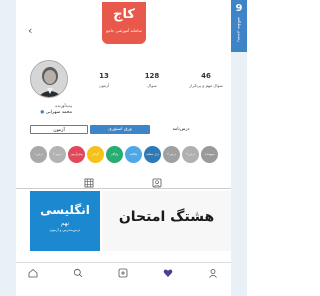 The image size is (320, 296). I want to click on tab-exam: آزمون, so click(59, 129).